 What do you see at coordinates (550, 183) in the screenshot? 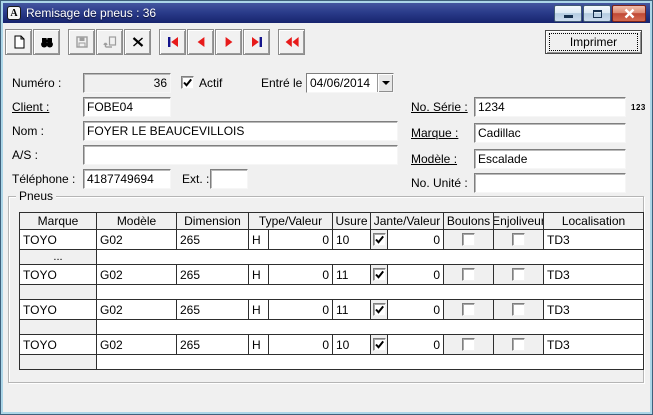
I see `no-unite-field` at bounding box center [550, 183].